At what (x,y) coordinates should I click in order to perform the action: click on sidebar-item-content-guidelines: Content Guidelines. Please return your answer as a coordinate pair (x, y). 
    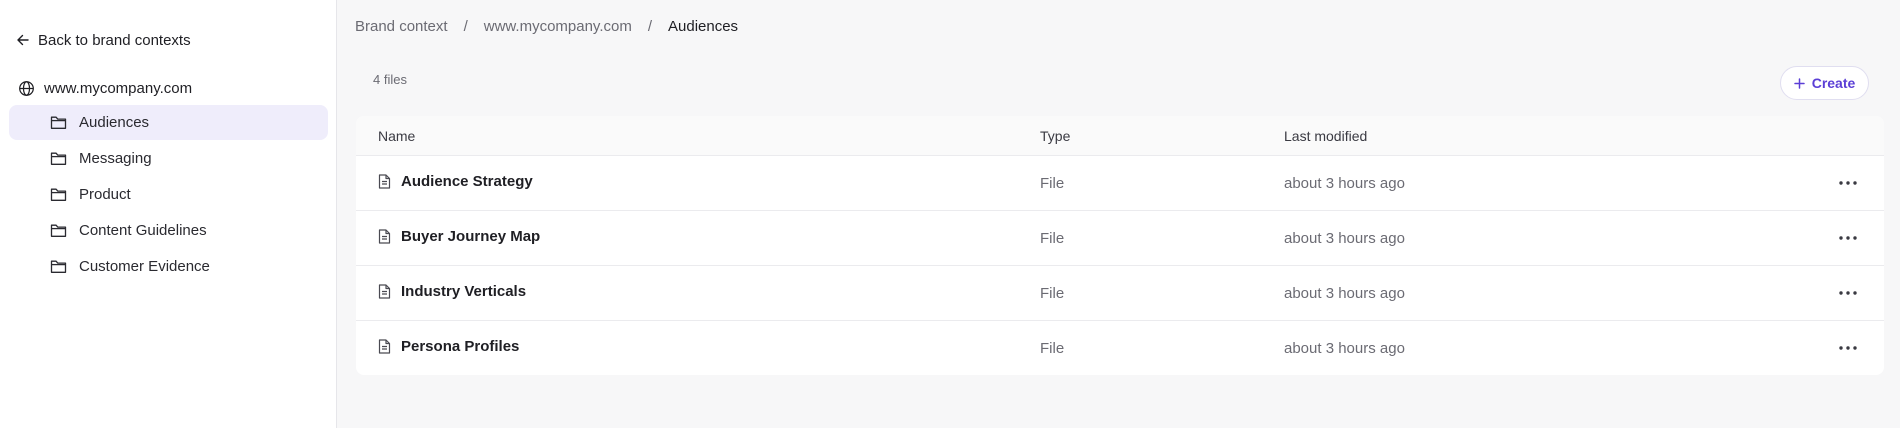
    Looking at the image, I should click on (168, 230).